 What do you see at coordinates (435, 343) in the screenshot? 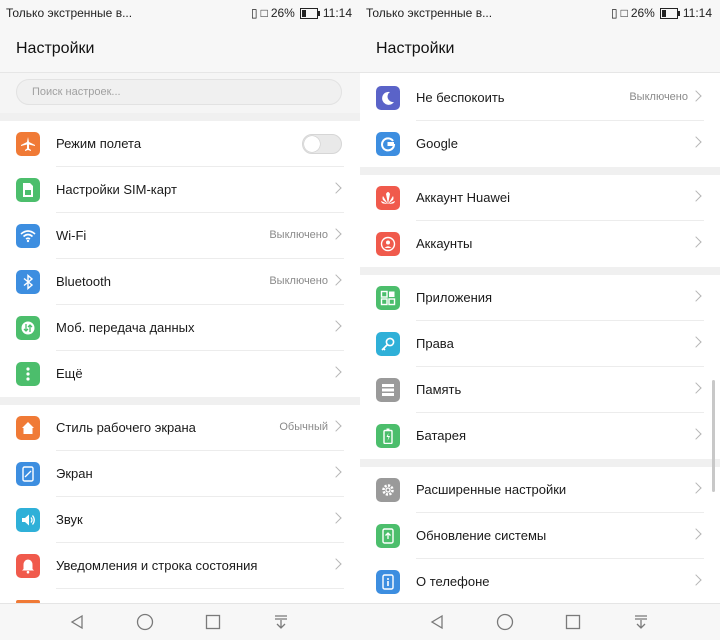
I see `settings-item-label: Права` at bounding box center [435, 343].